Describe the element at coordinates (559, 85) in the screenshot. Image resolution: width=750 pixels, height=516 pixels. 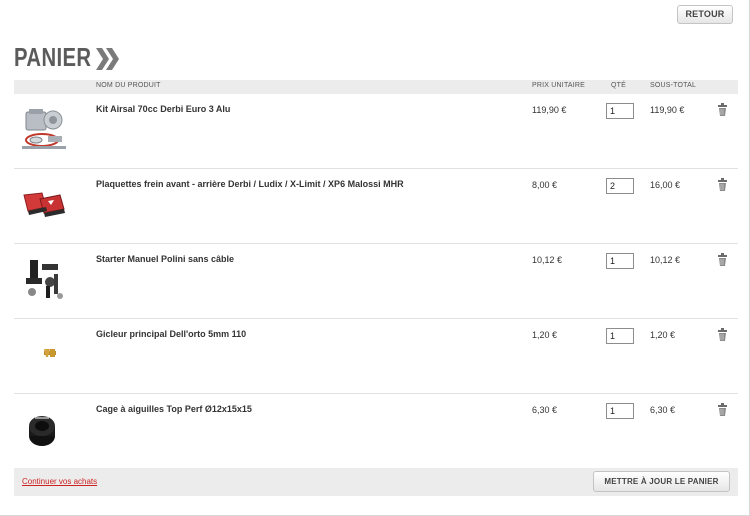
I see `col-header-unit-price: PRIX UNITAIRE` at that location.